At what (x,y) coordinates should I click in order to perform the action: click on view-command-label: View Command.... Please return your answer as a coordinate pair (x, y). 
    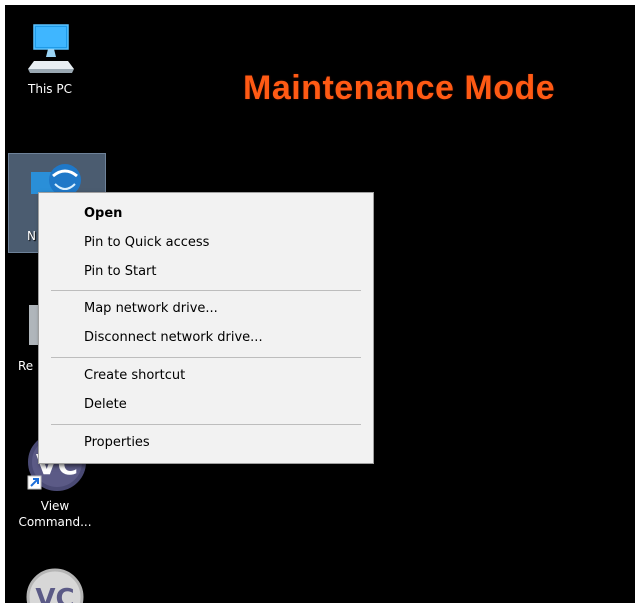
    Looking at the image, I should click on (55, 514).